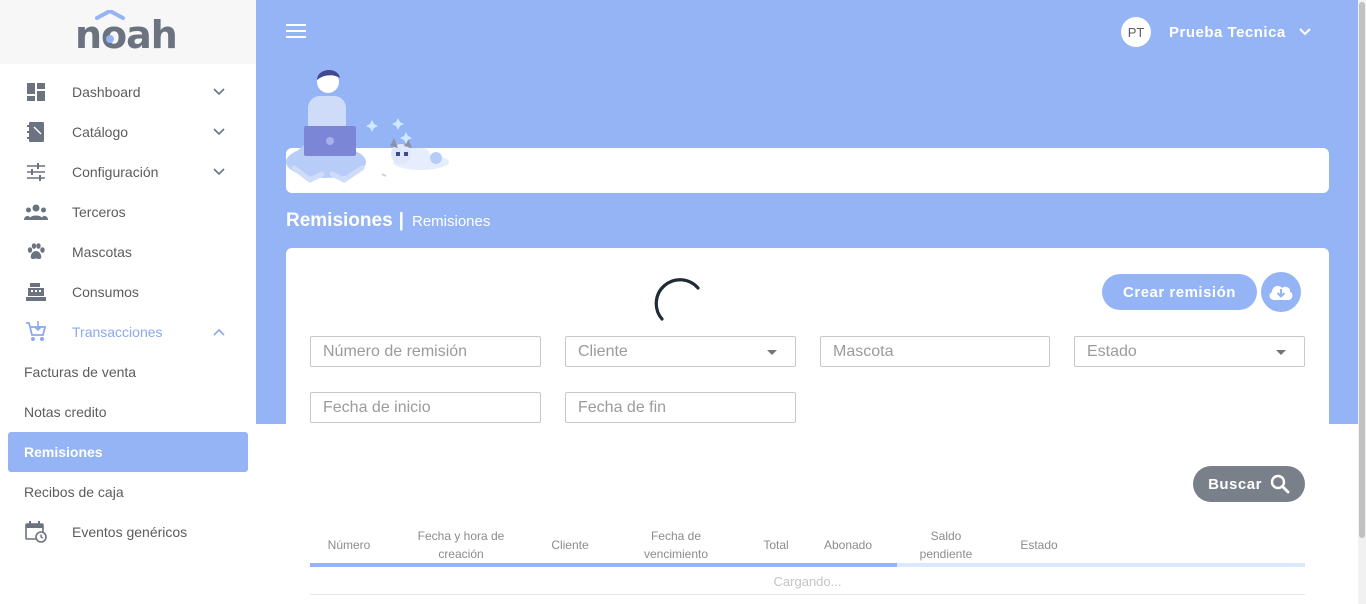 The height and width of the screenshot is (604, 1366). Describe the element at coordinates (776, 545) in the screenshot. I see `column-header-total: Total` at that location.